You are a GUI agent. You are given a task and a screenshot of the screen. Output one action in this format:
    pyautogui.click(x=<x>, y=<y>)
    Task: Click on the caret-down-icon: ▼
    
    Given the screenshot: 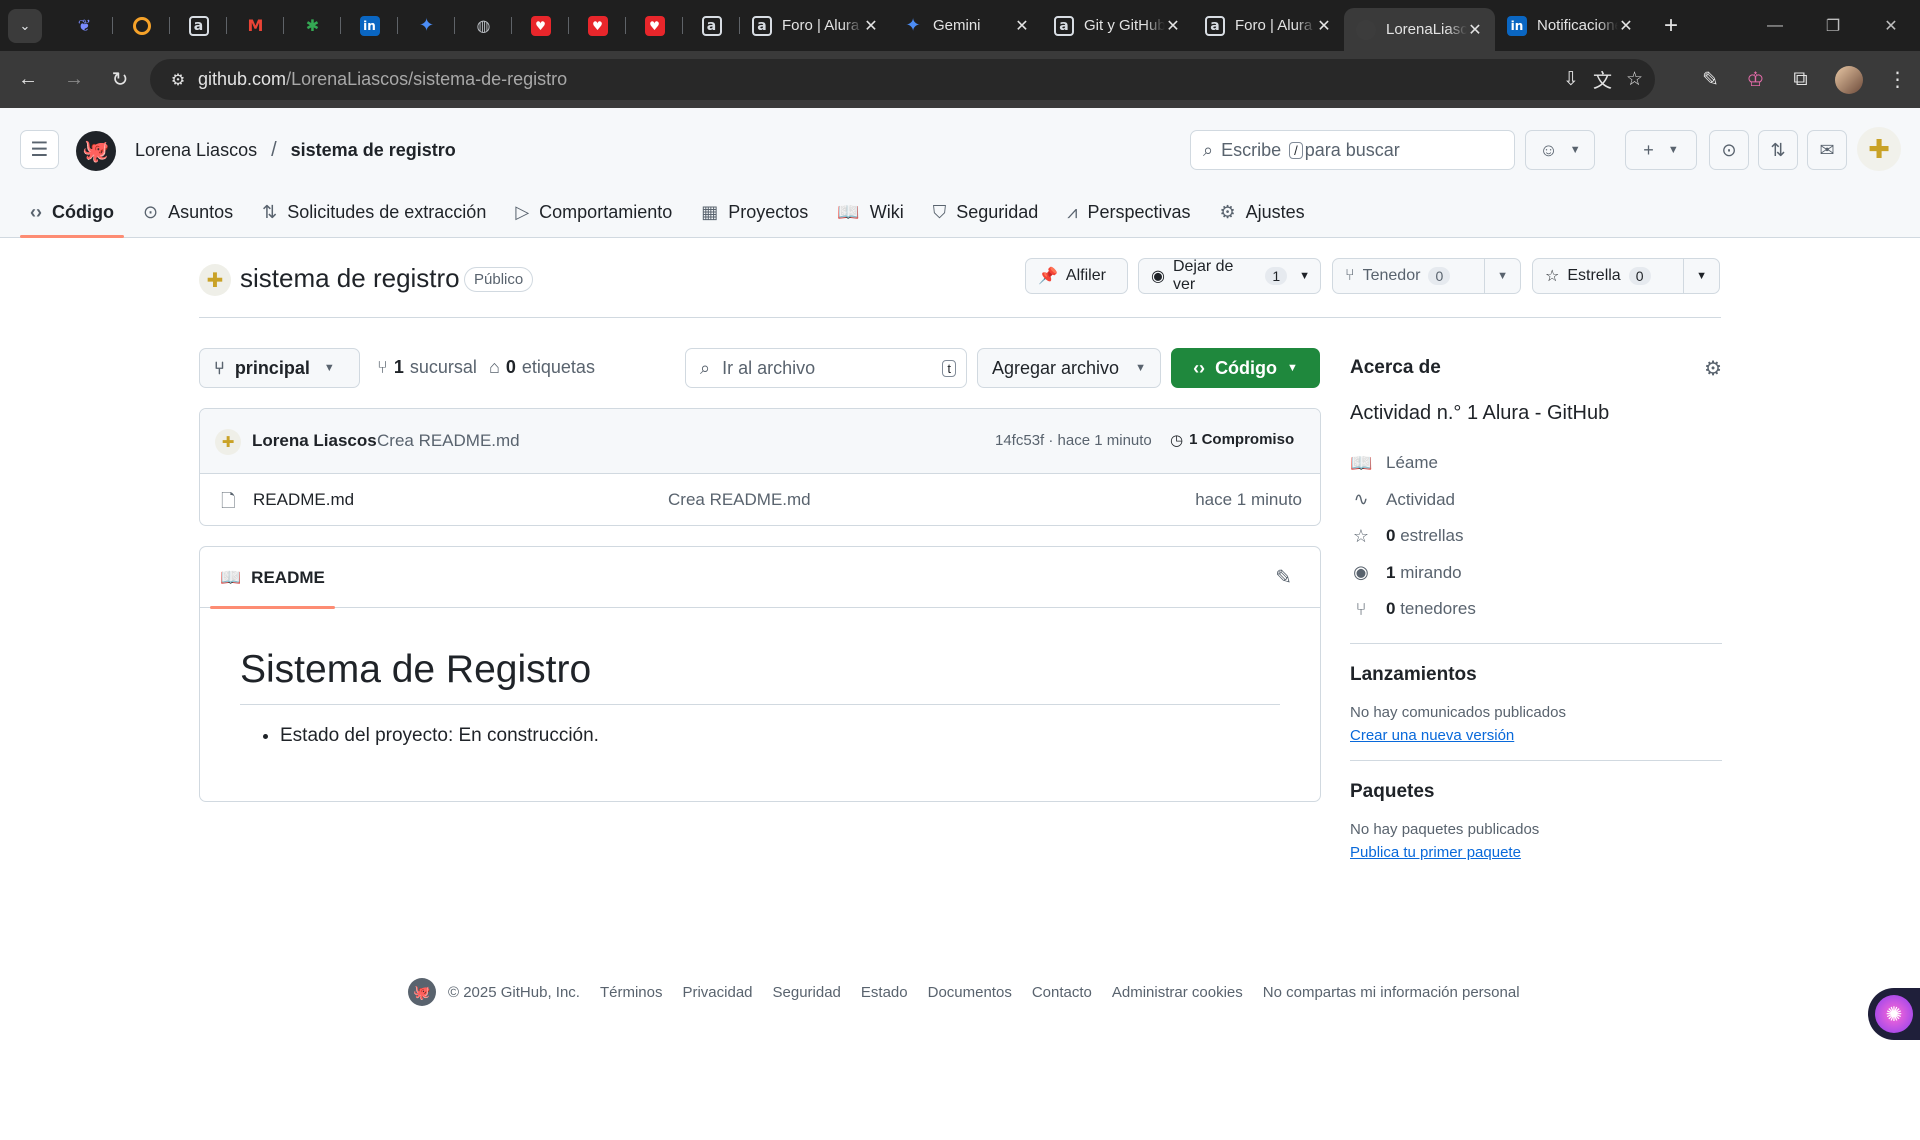 What is the action you would take?
    pyautogui.click(x=1304, y=276)
    